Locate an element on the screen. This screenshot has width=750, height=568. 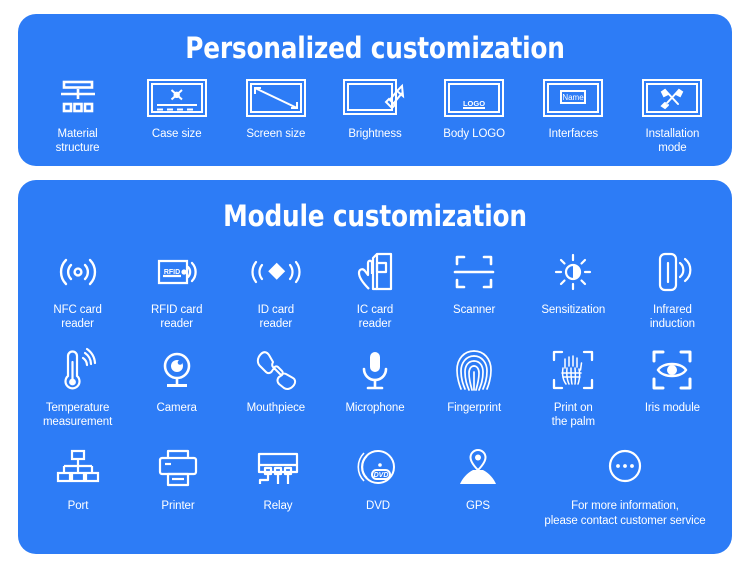
item-temperature-measurement: Temperature measurement is located at coordinates (78, 387).